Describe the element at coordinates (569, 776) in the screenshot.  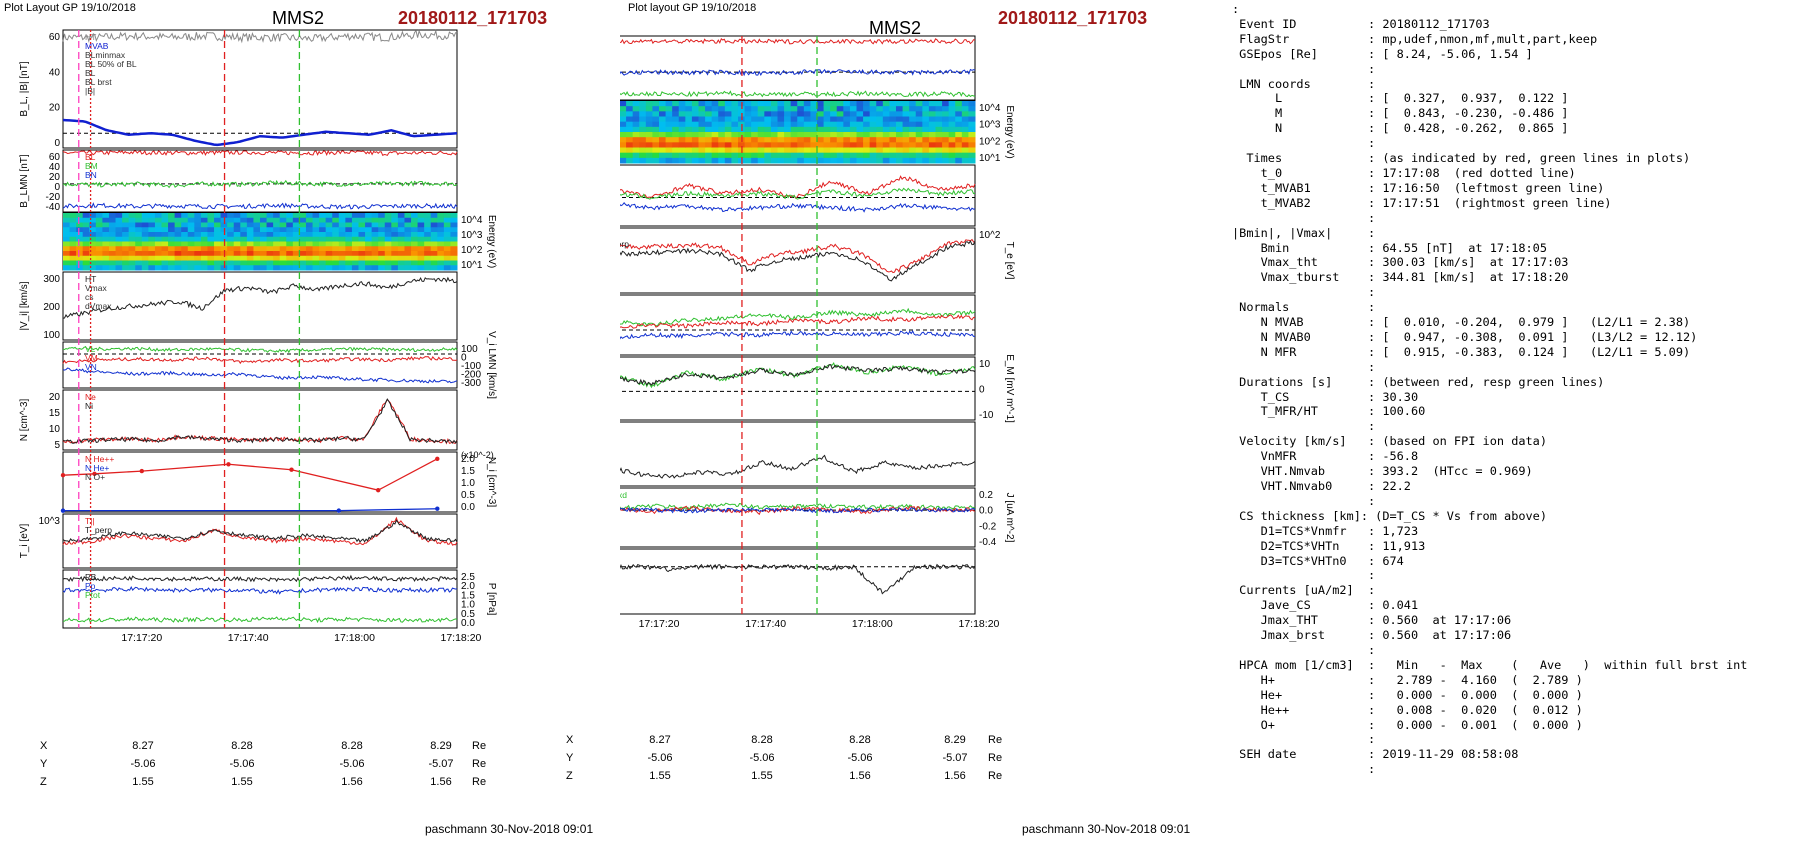
I see `position-row-label: Z` at that location.